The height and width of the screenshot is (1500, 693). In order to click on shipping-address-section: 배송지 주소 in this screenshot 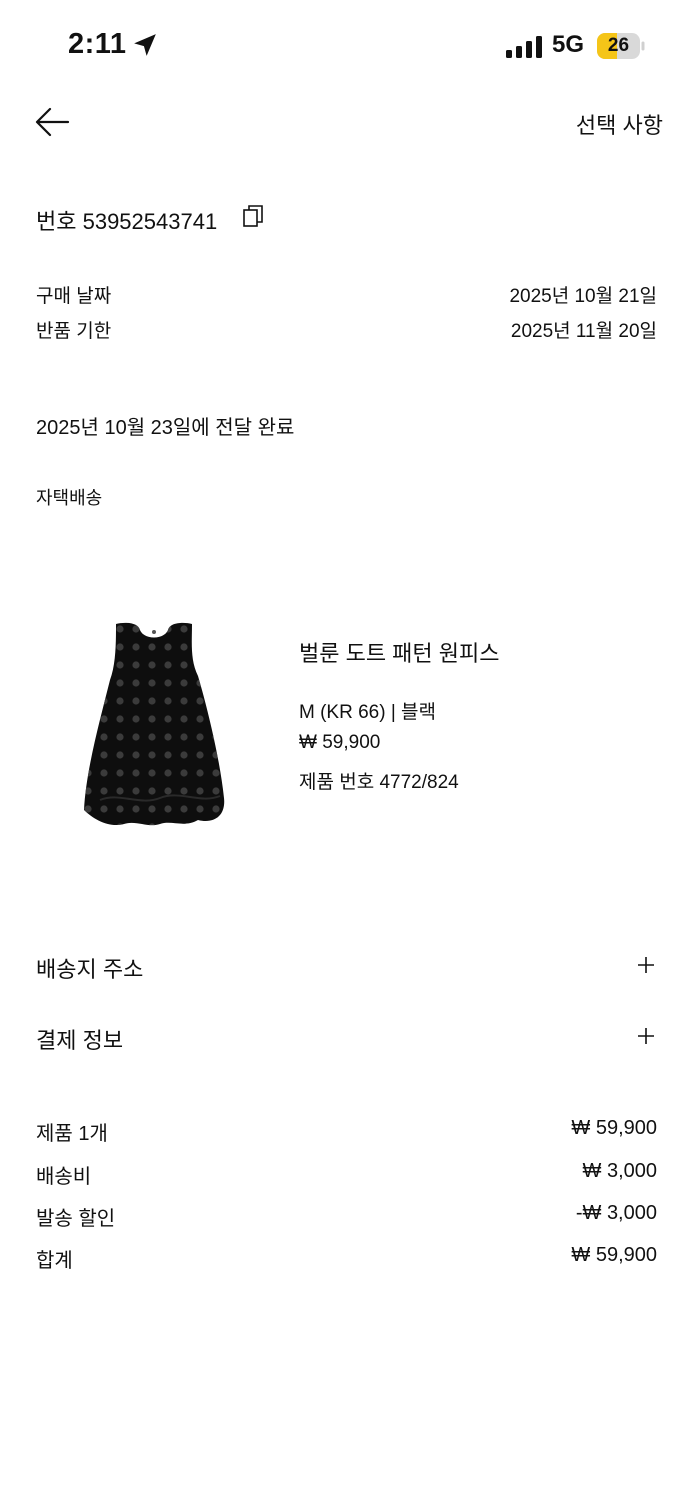, I will do `click(89, 968)`.